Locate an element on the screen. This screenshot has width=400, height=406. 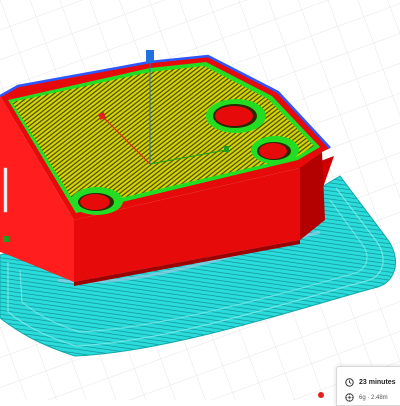
clock-icon is located at coordinates (349, 382).